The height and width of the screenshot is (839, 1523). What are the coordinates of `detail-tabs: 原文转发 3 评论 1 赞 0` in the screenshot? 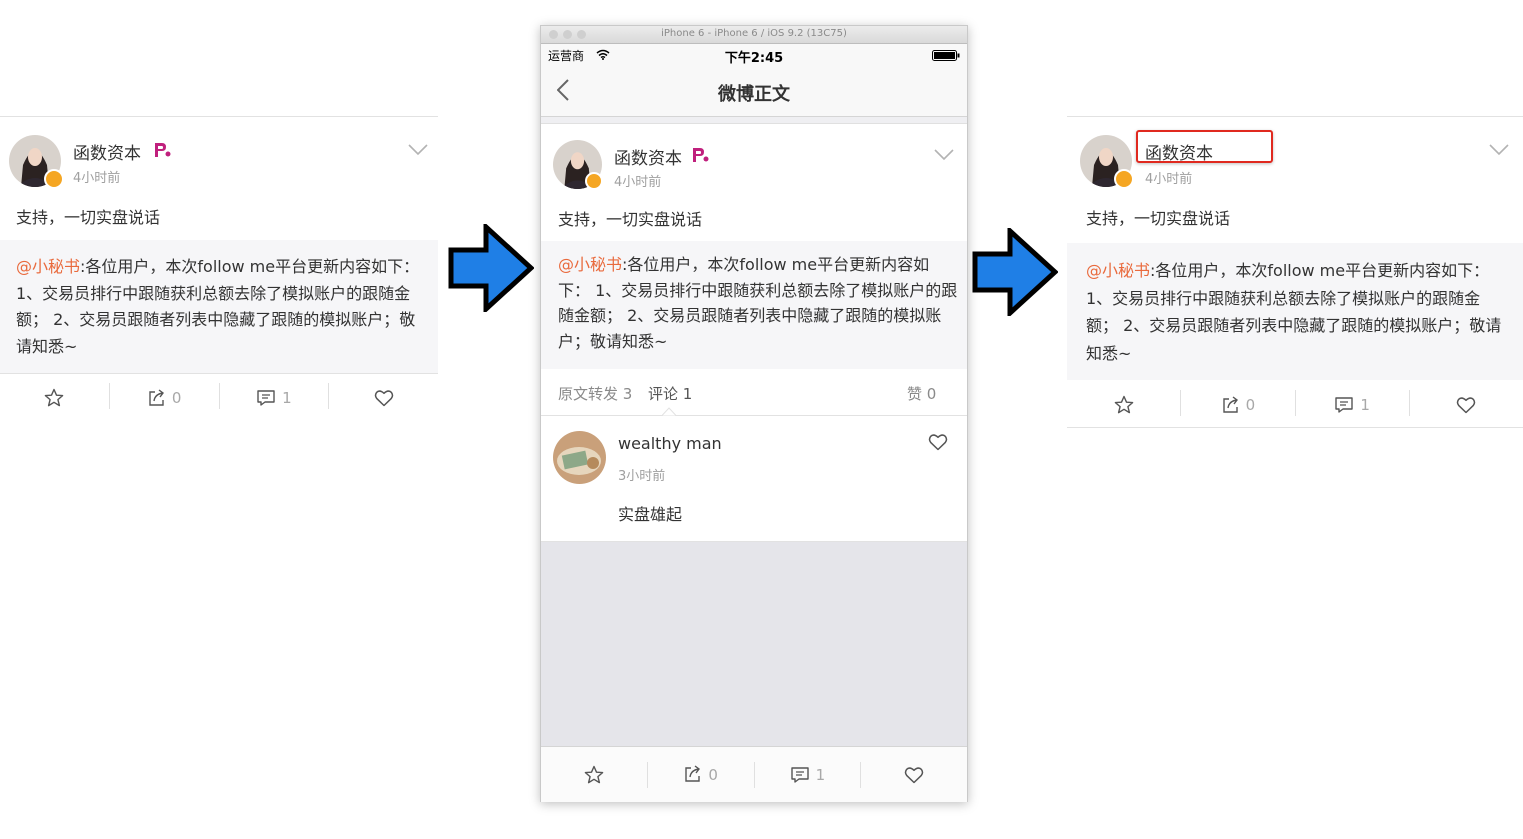 It's located at (754, 393).